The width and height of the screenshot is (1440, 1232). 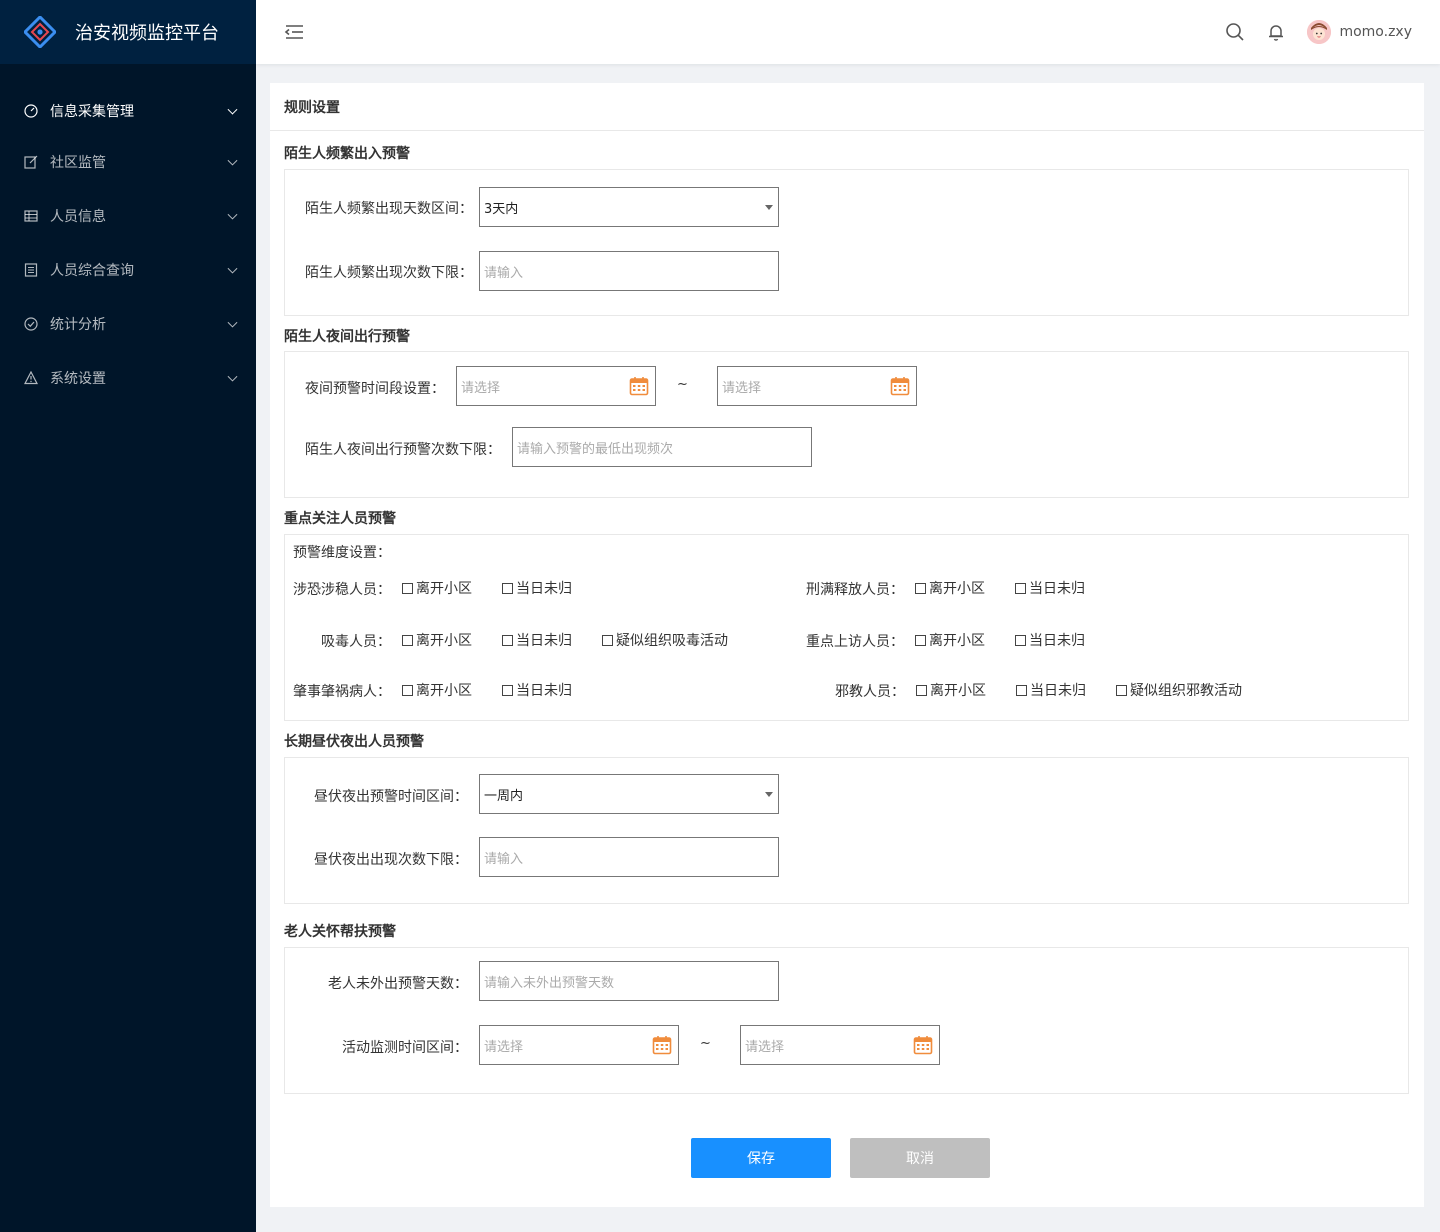 What do you see at coordinates (294, 32) in the screenshot?
I see `menu-fold-icon` at bounding box center [294, 32].